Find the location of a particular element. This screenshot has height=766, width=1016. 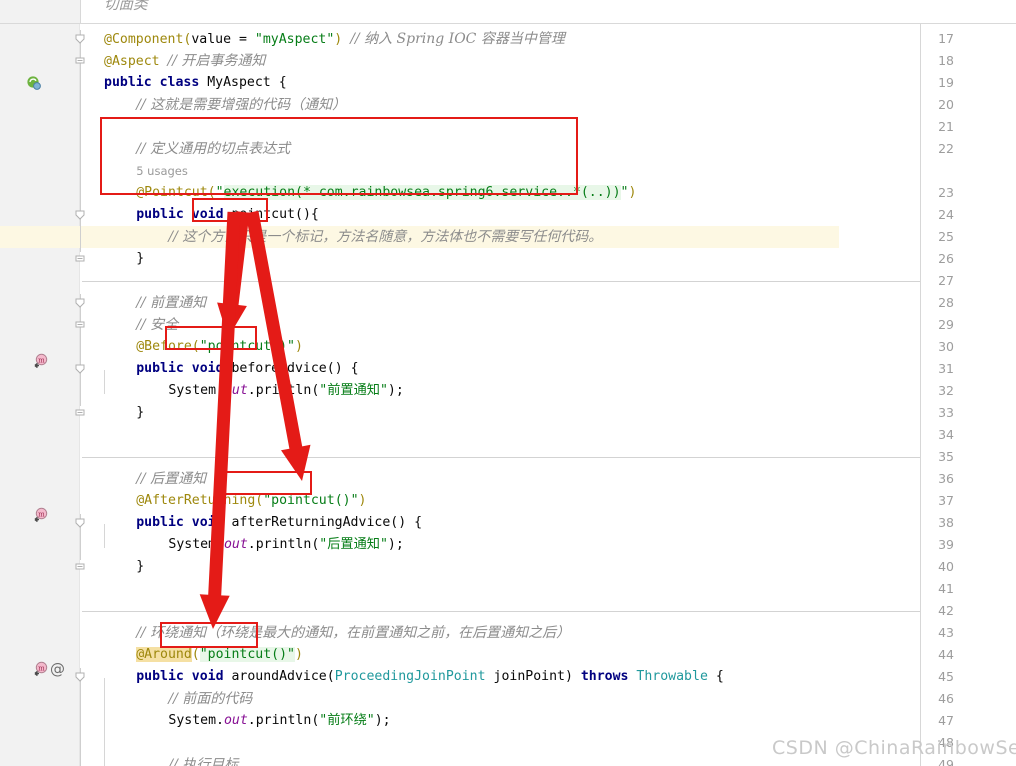

line-number: 36 is located at coordinates (946, 478).